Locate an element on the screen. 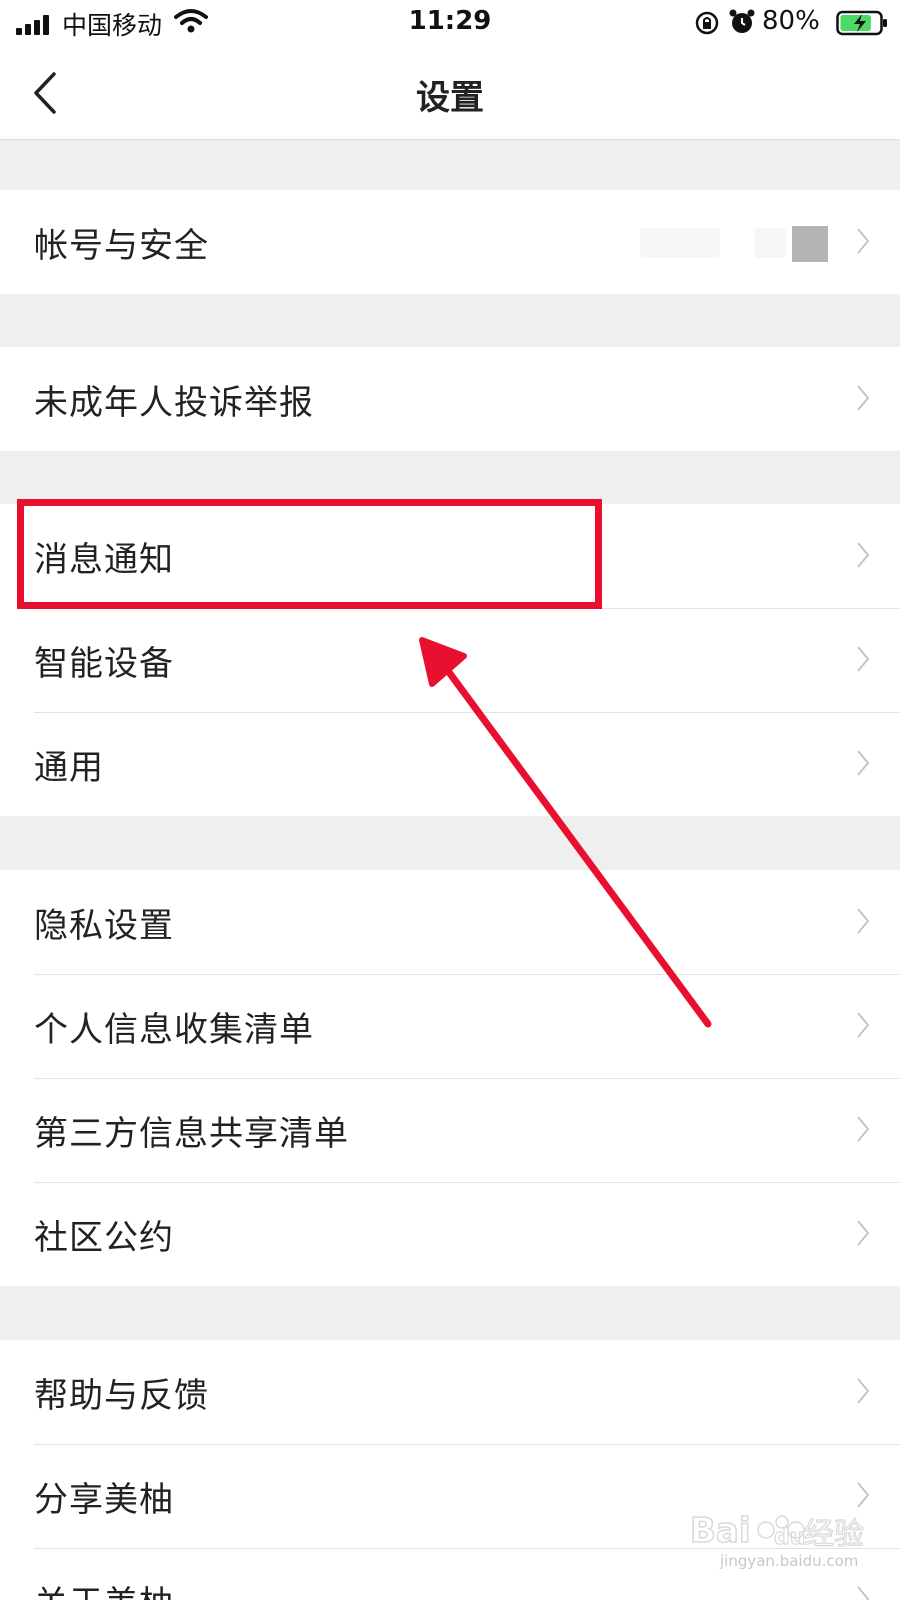  settings-item-third-party-sharing: 第三方信息共享清单 is located at coordinates (450, 1130).